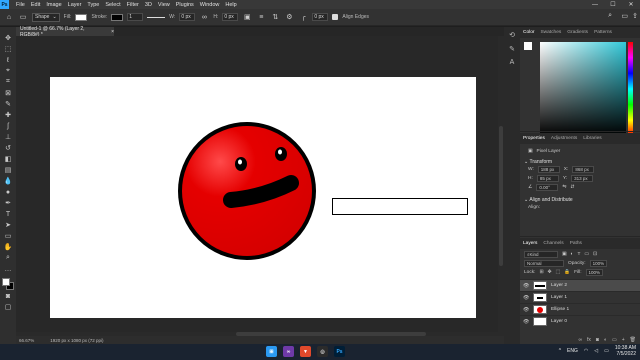  I want to click on search-icon: ⌕, so click(610, 16).